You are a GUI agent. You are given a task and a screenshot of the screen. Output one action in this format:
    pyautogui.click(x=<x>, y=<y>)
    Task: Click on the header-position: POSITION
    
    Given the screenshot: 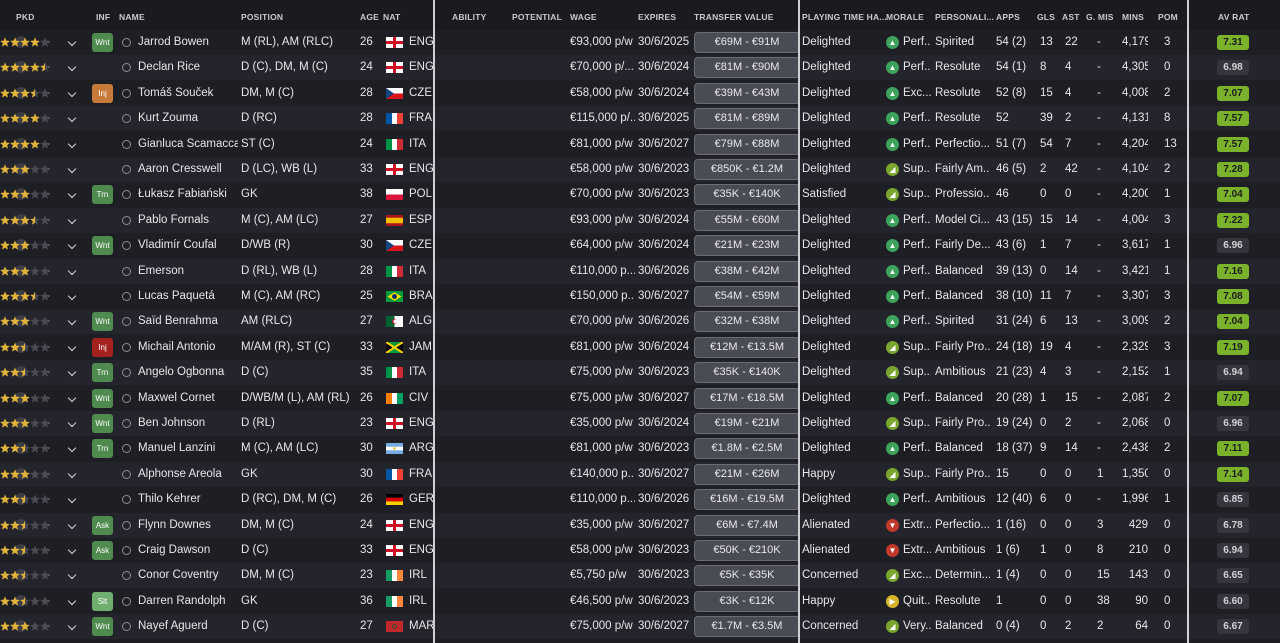 What is the action you would take?
    pyautogui.click(x=262, y=17)
    